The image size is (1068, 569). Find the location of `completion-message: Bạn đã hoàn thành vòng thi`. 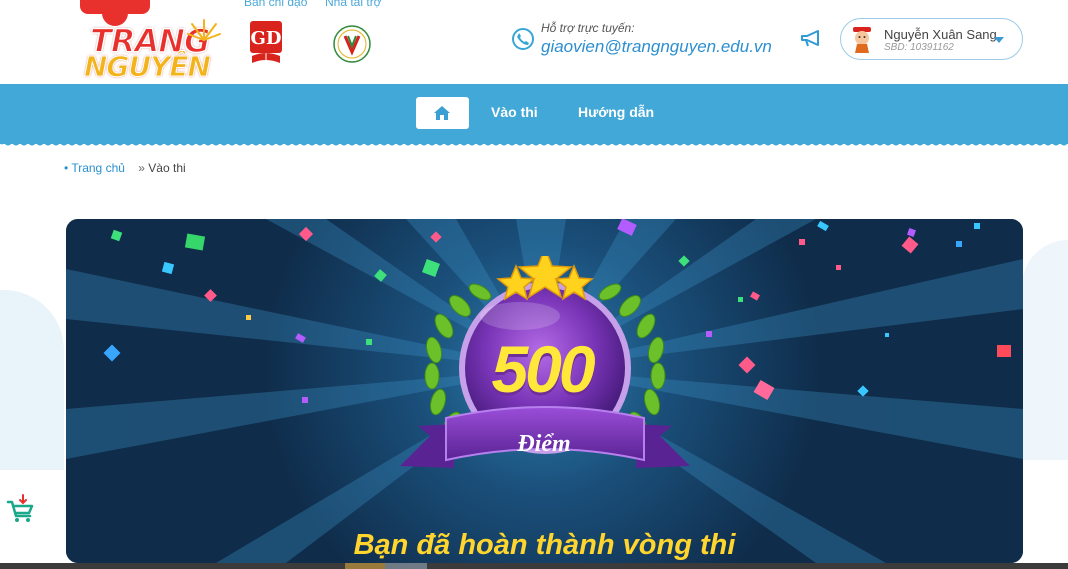

completion-message: Bạn đã hoàn thành vòng thi is located at coordinates (544, 545).